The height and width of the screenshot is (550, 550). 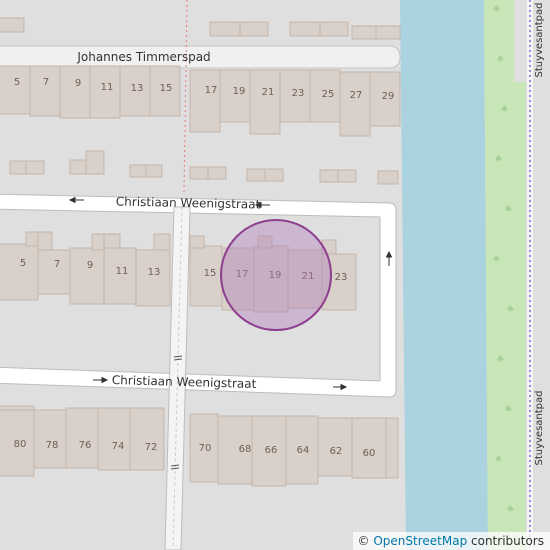 What do you see at coordinates (85, 445) in the screenshot?
I see `house-number: 76` at bounding box center [85, 445].